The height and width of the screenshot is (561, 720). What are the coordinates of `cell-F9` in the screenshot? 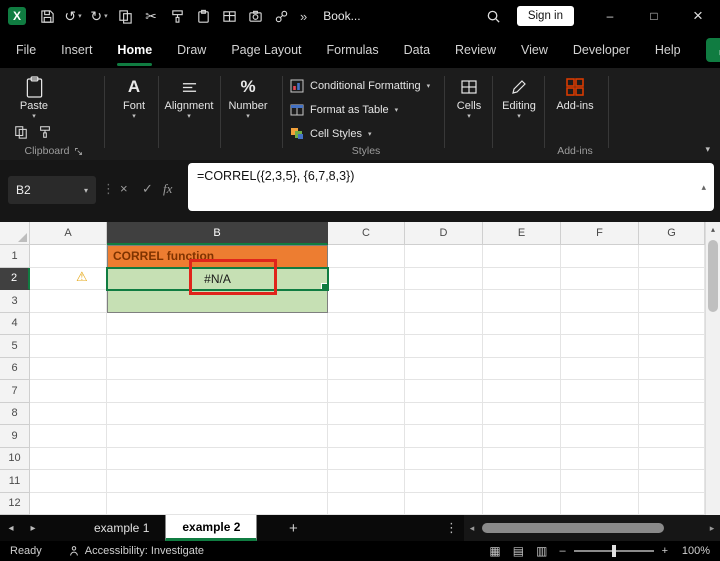 It's located at (600, 436).